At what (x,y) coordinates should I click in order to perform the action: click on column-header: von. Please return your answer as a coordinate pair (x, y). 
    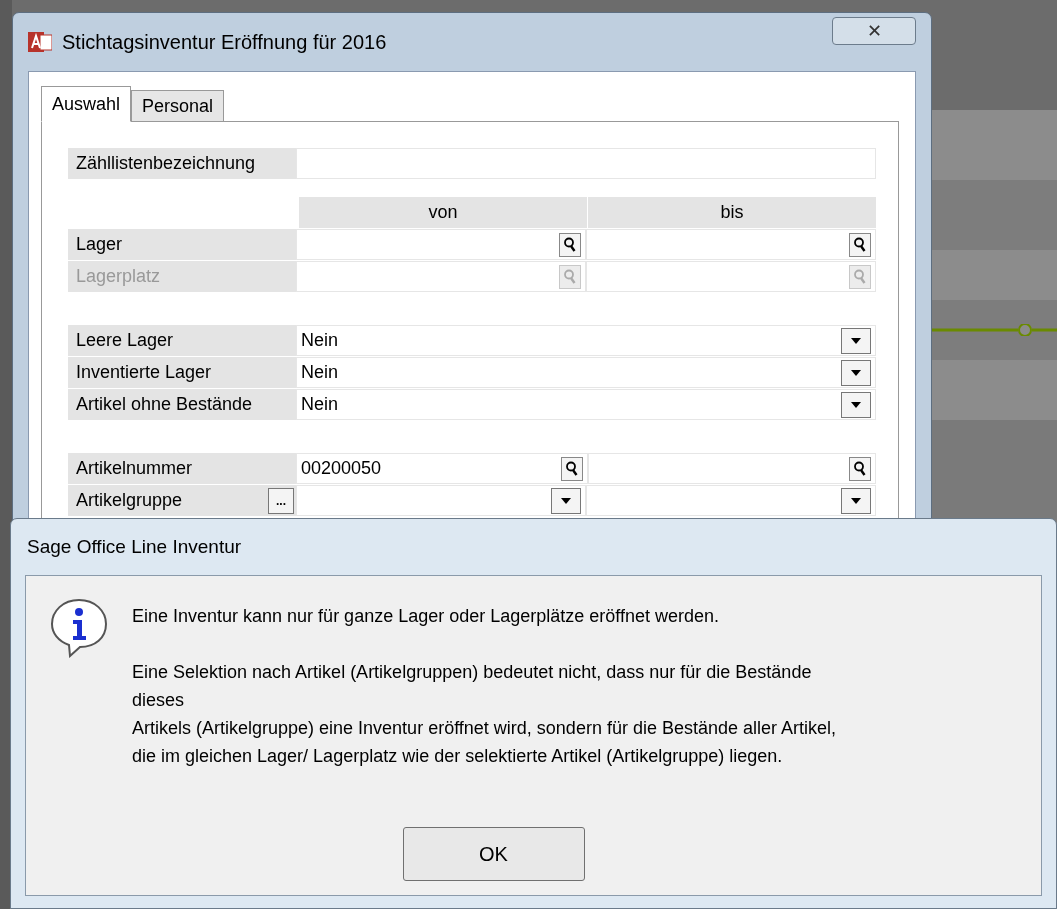
    Looking at the image, I should click on (442, 212).